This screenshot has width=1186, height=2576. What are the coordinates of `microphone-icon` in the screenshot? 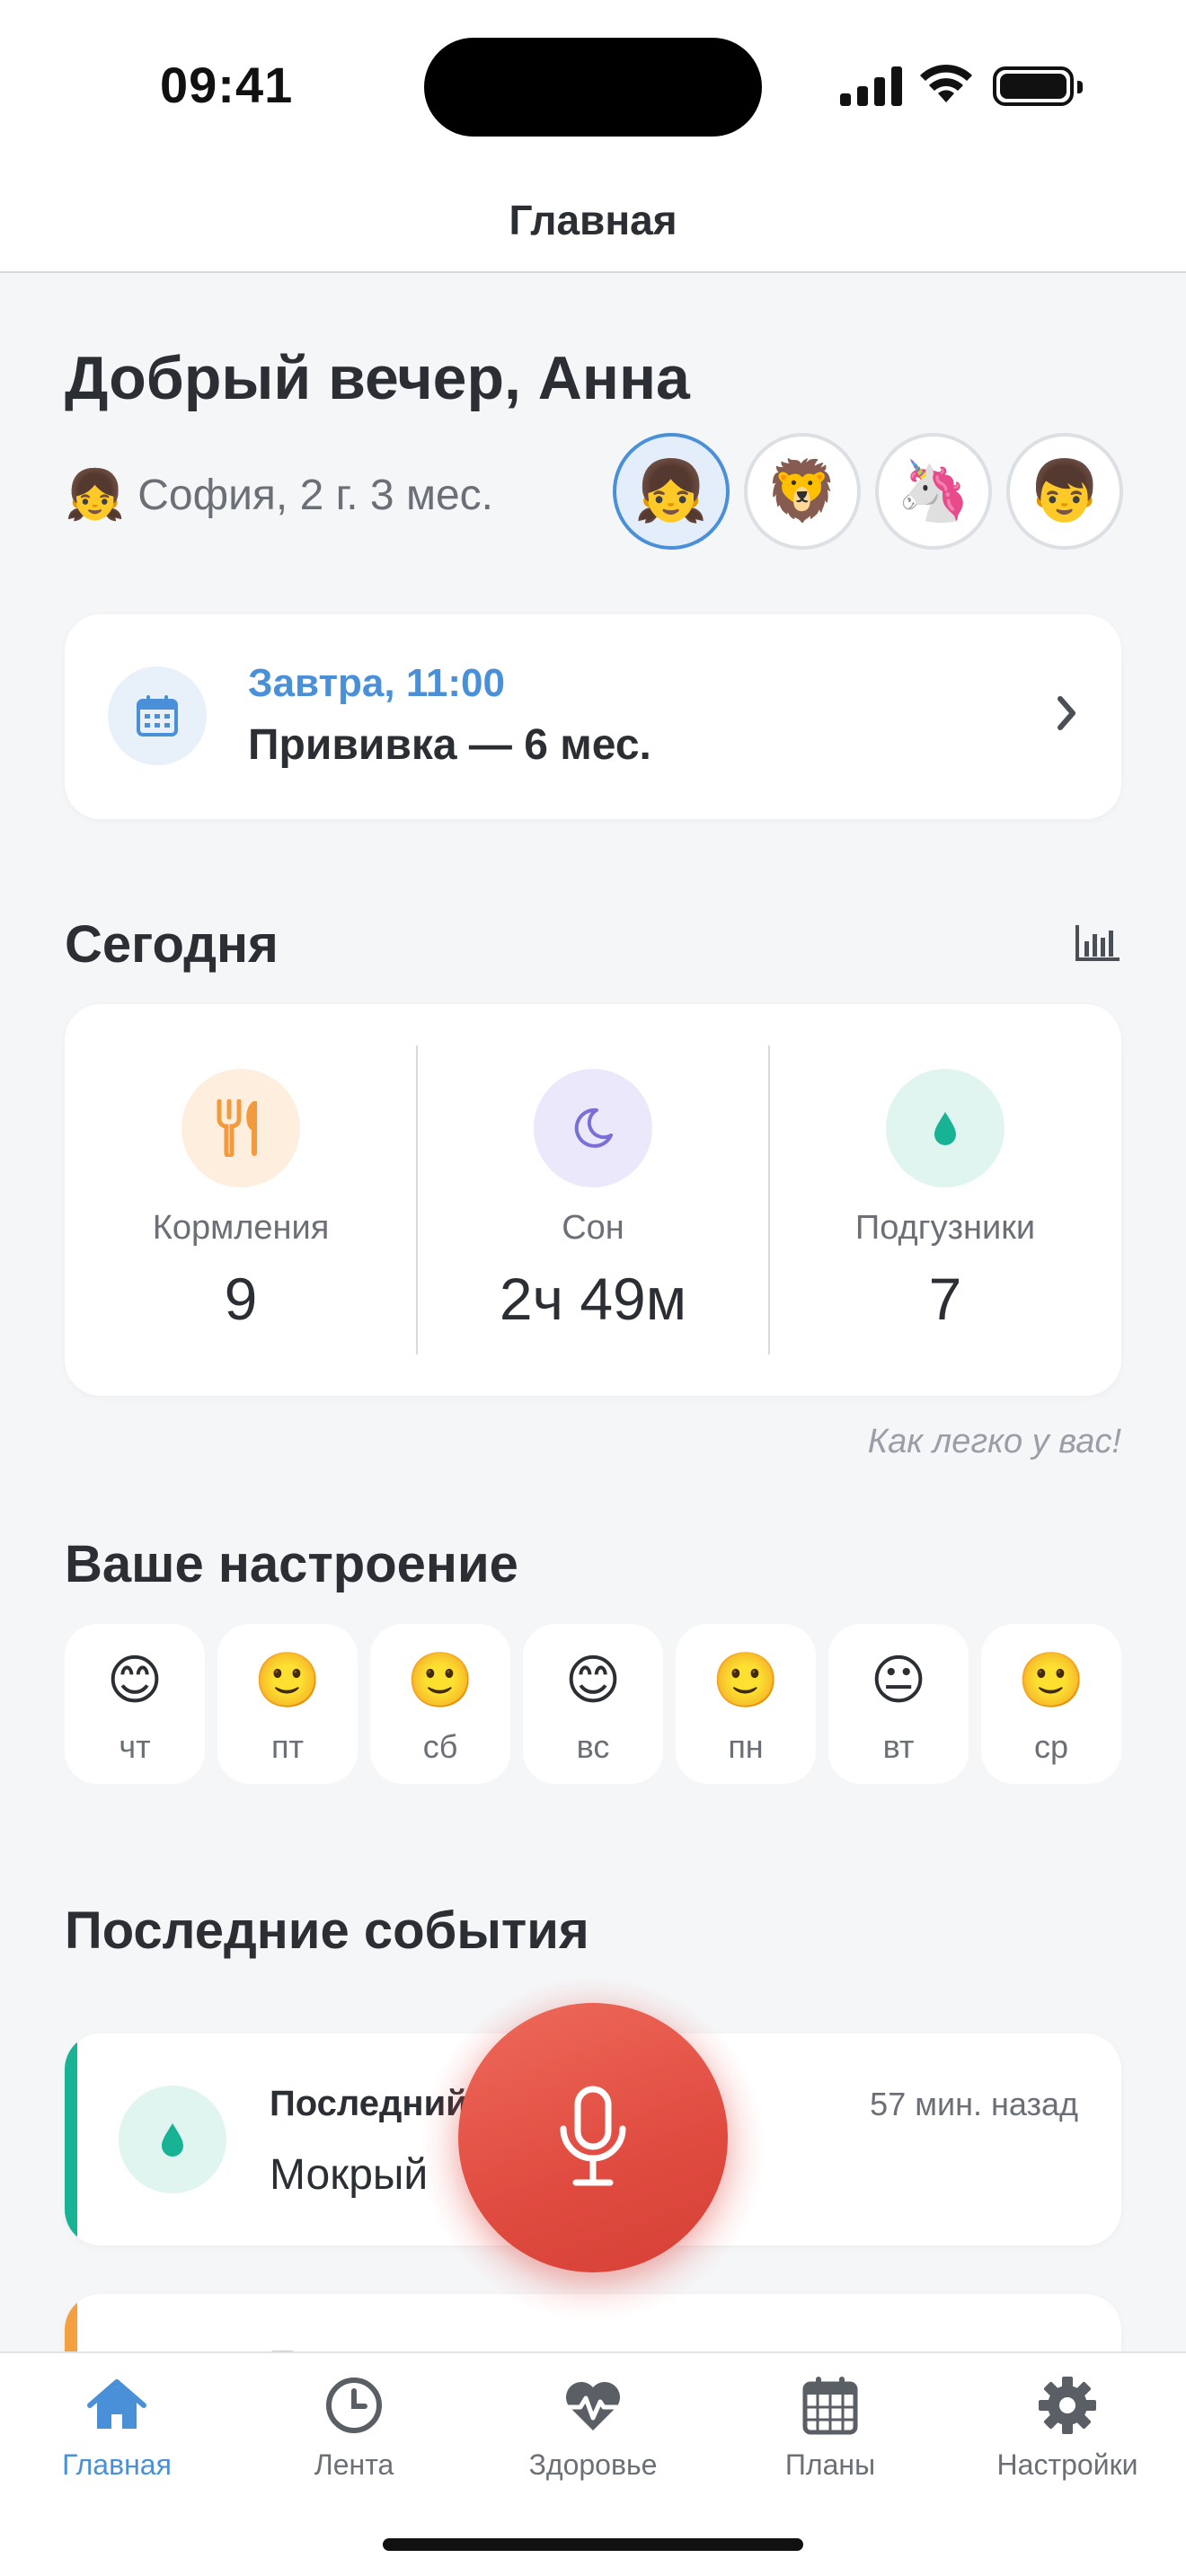 It's located at (593, 2136).